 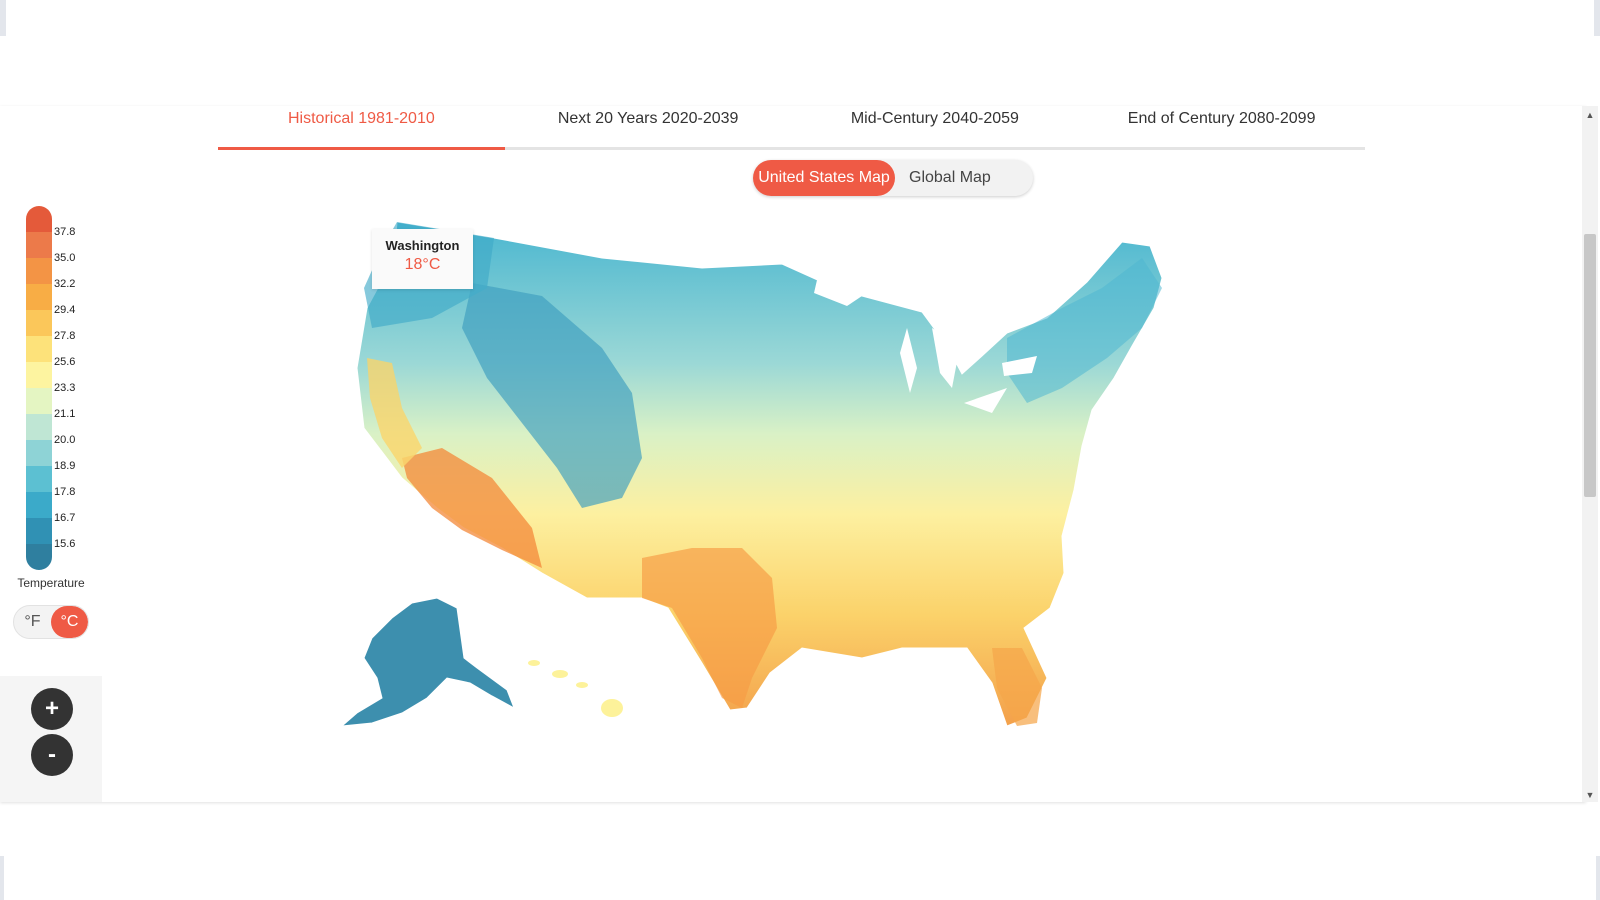 What do you see at coordinates (32, 622) in the screenshot?
I see `fahrenheit-option: °F` at bounding box center [32, 622].